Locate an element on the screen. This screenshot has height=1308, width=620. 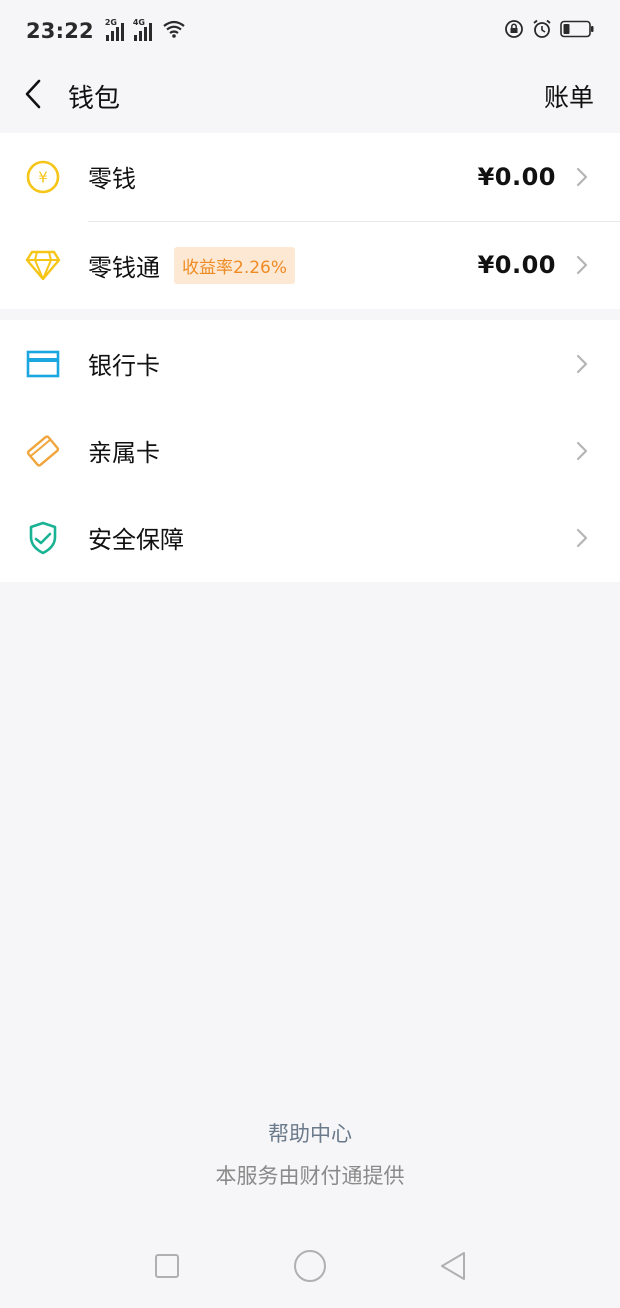
back-button is located at coordinates (33, 96).